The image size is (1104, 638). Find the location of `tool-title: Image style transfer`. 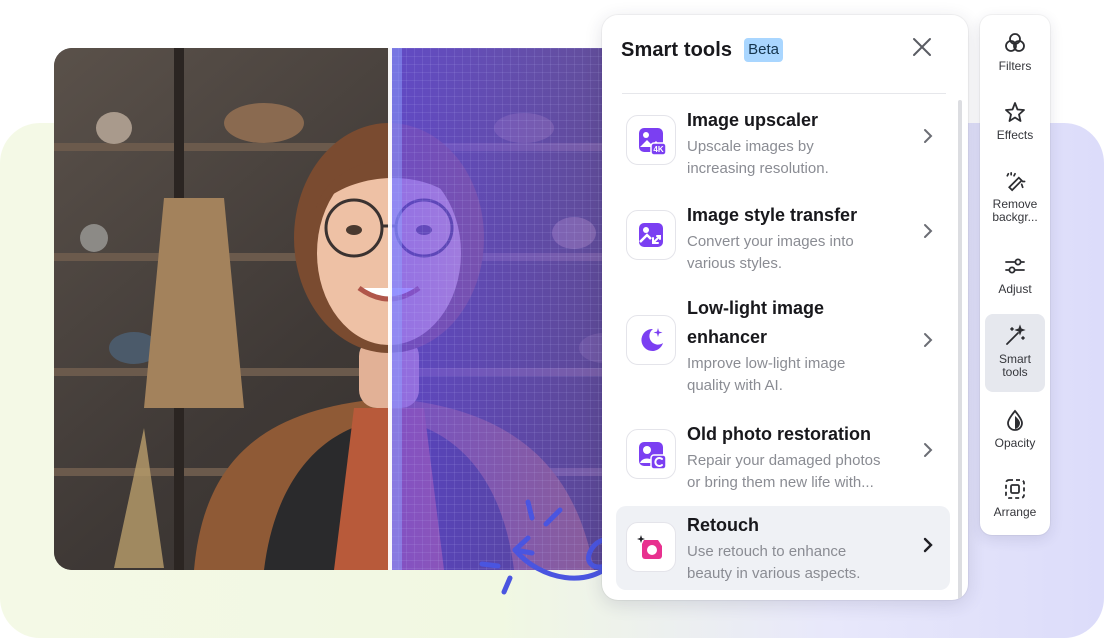

tool-title: Image style transfer is located at coordinates (772, 215).